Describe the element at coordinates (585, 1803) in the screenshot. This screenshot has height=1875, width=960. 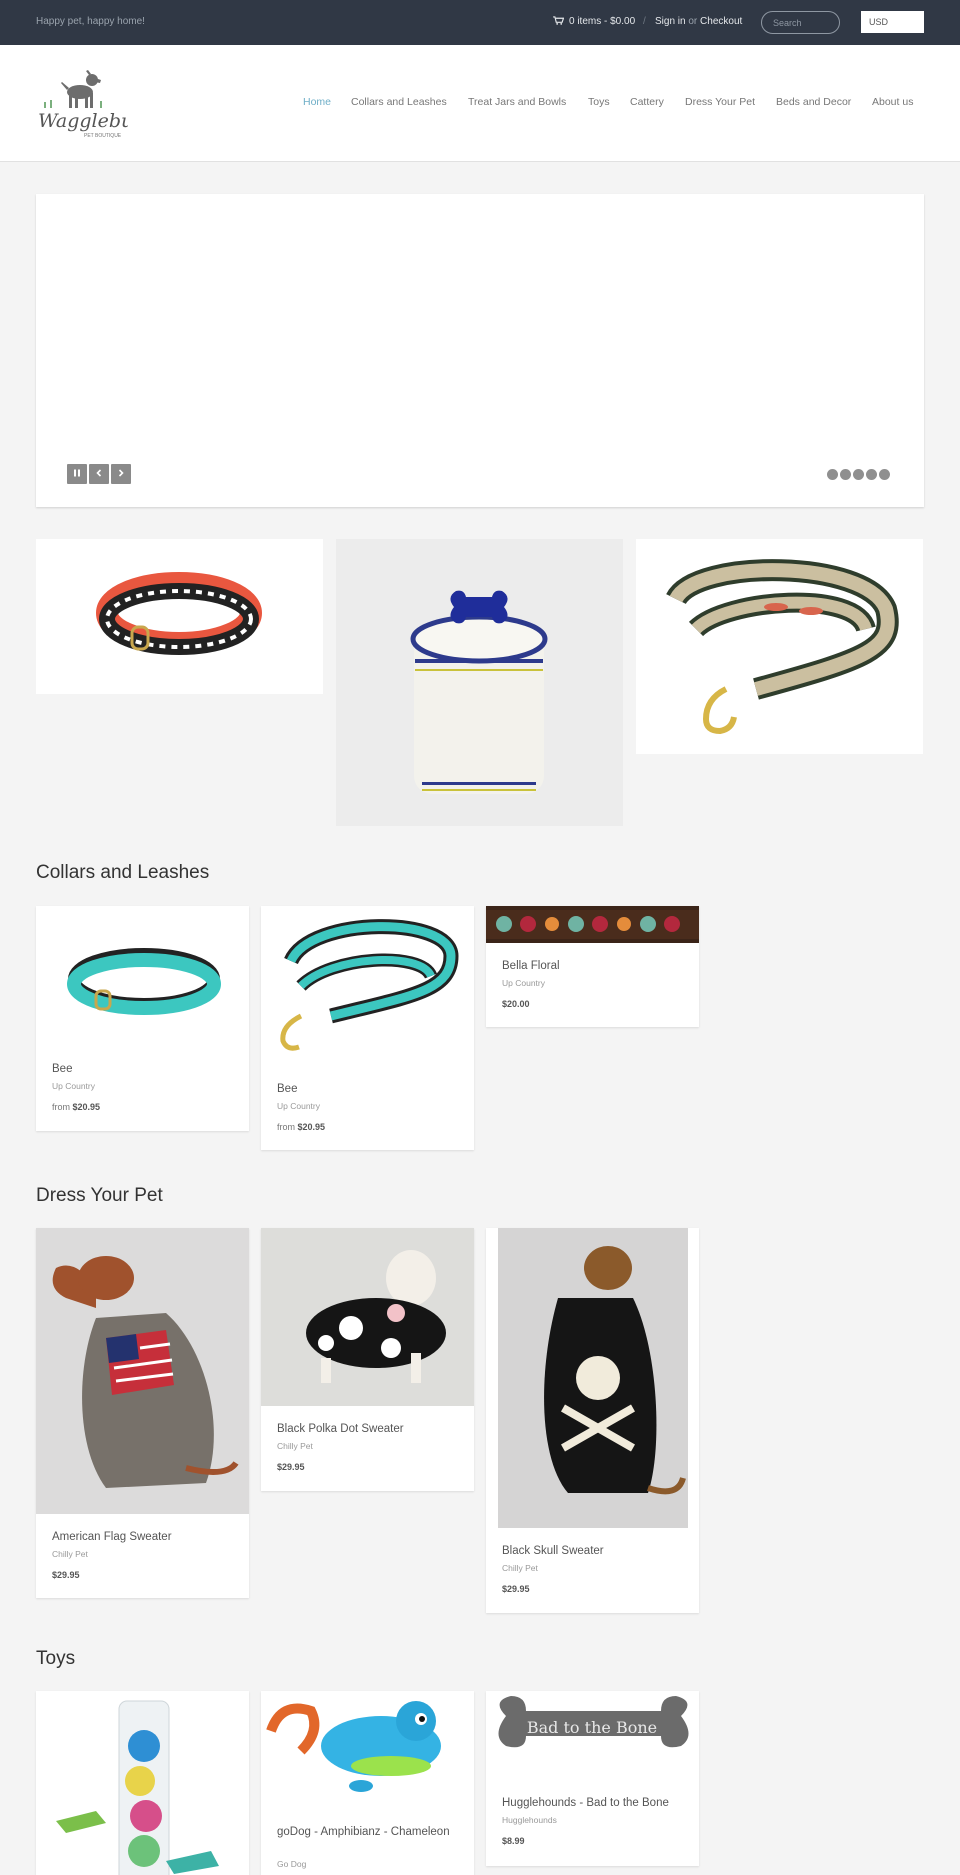
I see `product-name: Hugglehounds - Bad to the Bone` at that location.